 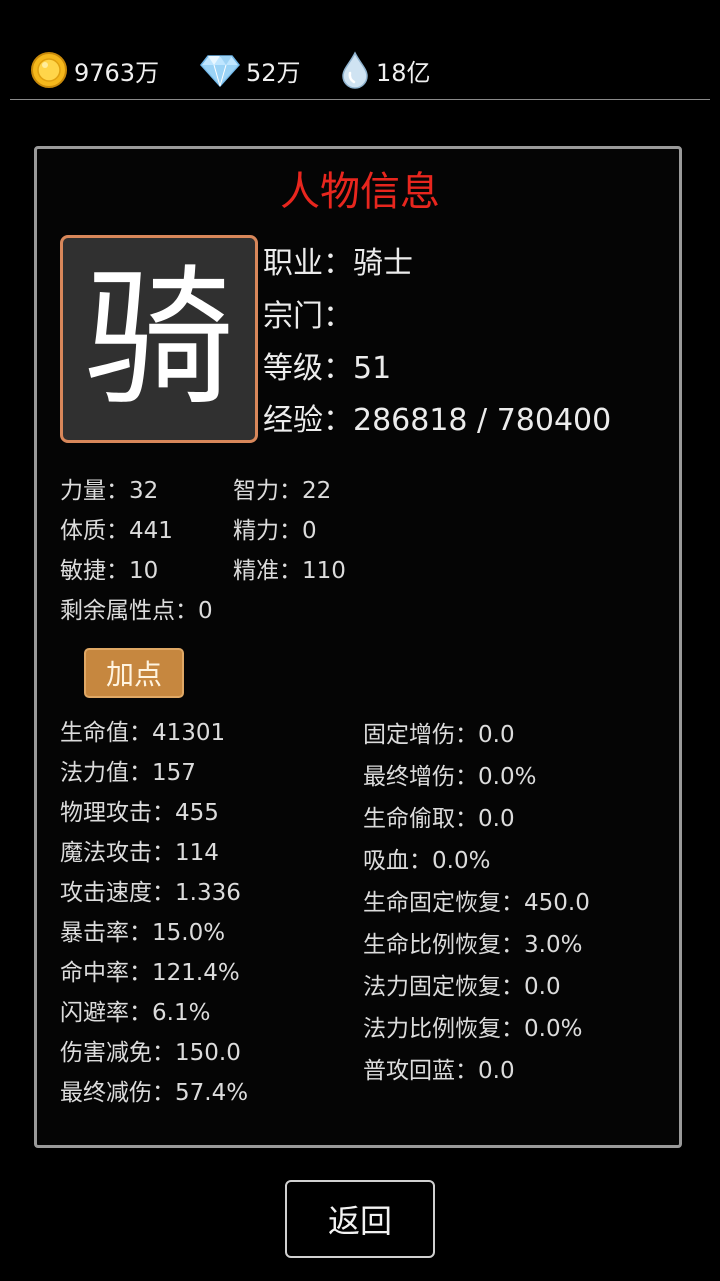 I want to click on attr-intelligence: 智力：22, so click(x=282, y=491).